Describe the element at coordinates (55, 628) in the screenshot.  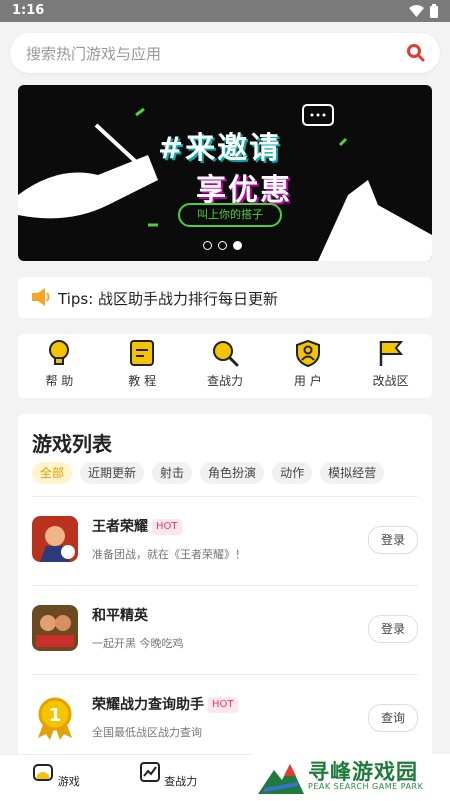
I see `game-icon-peace` at that location.